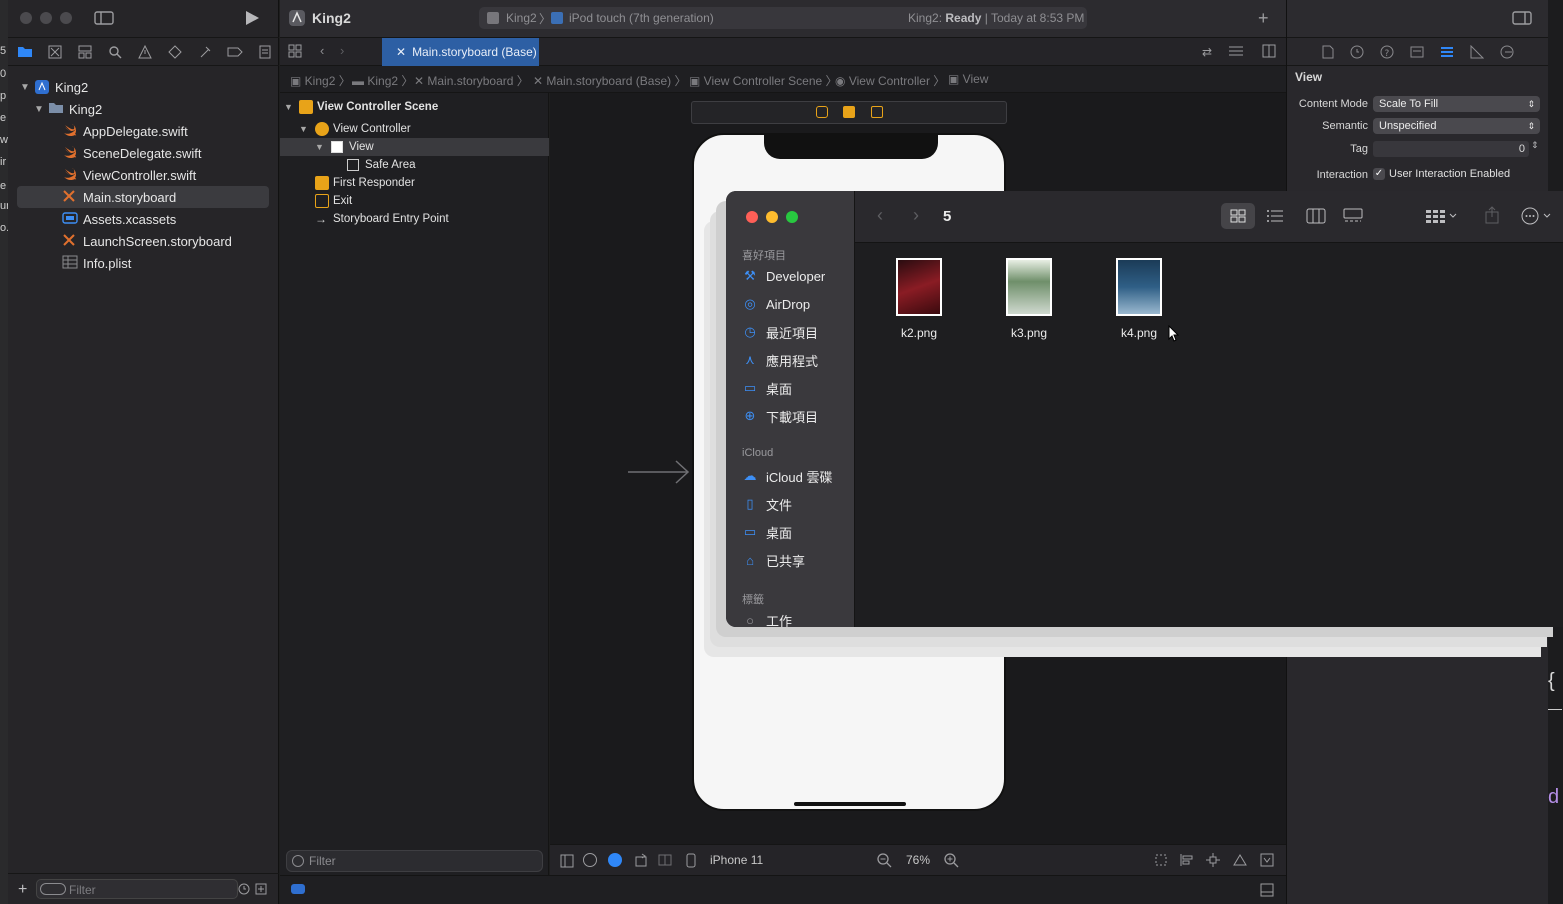 The height and width of the screenshot is (904, 1563). What do you see at coordinates (1379, 174) in the screenshot?
I see `user-interaction-checkbox: ✓` at bounding box center [1379, 174].